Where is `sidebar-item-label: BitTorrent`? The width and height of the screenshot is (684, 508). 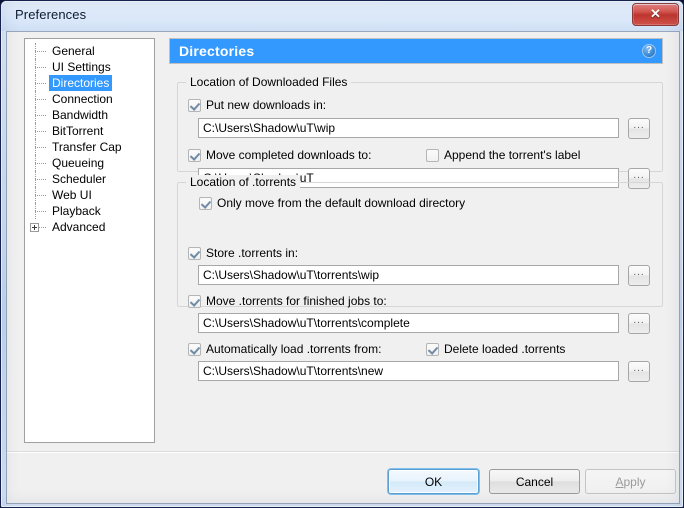 sidebar-item-label: BitTorrent is located at coordinates (78, 131).